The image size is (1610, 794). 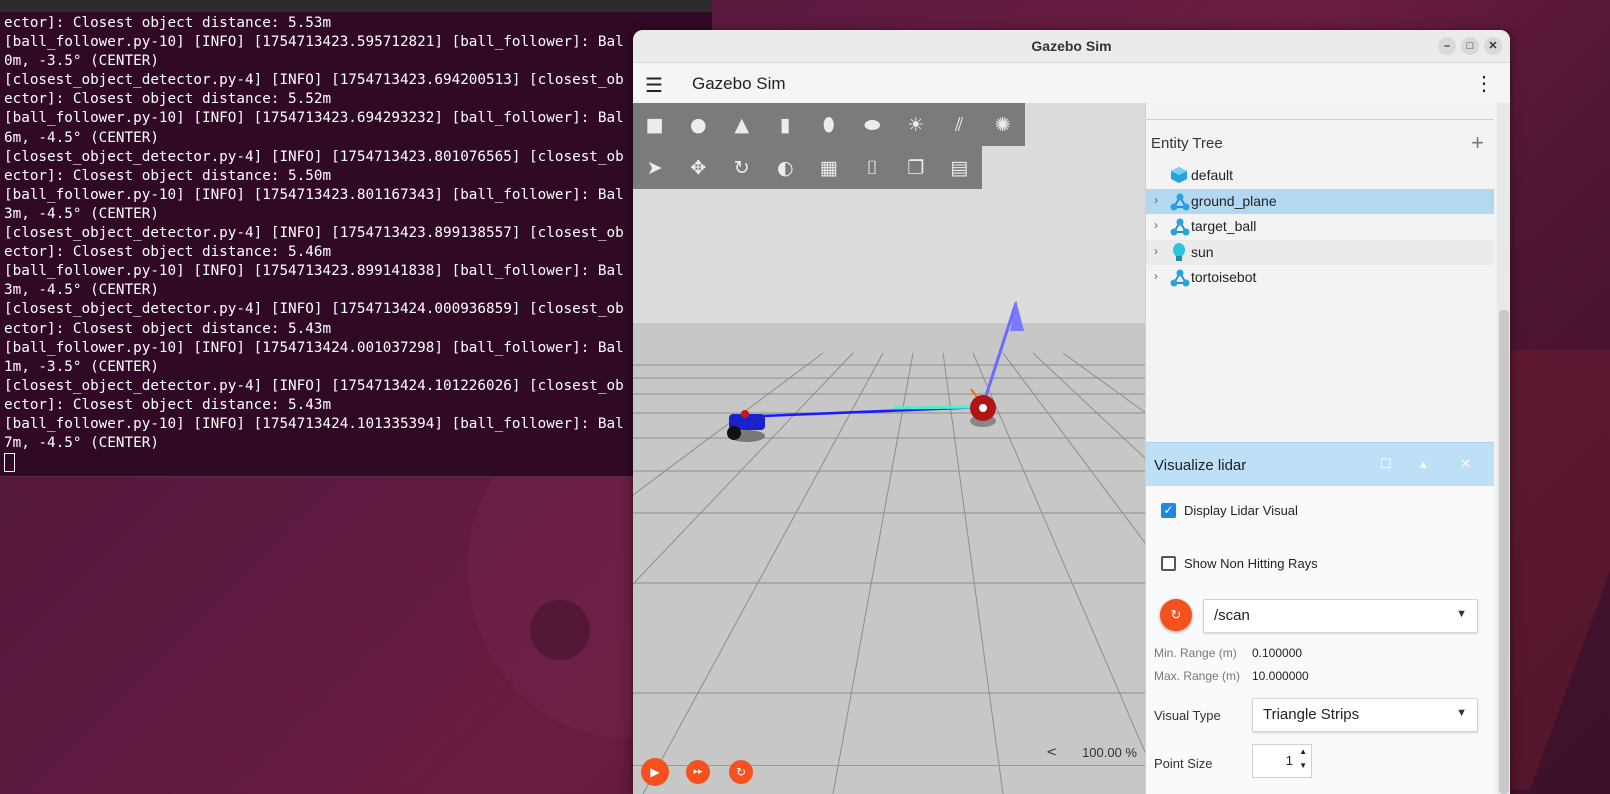 I want to click on visual-type-select: Triangle Strips ▼, so click(x=1365, y=715).